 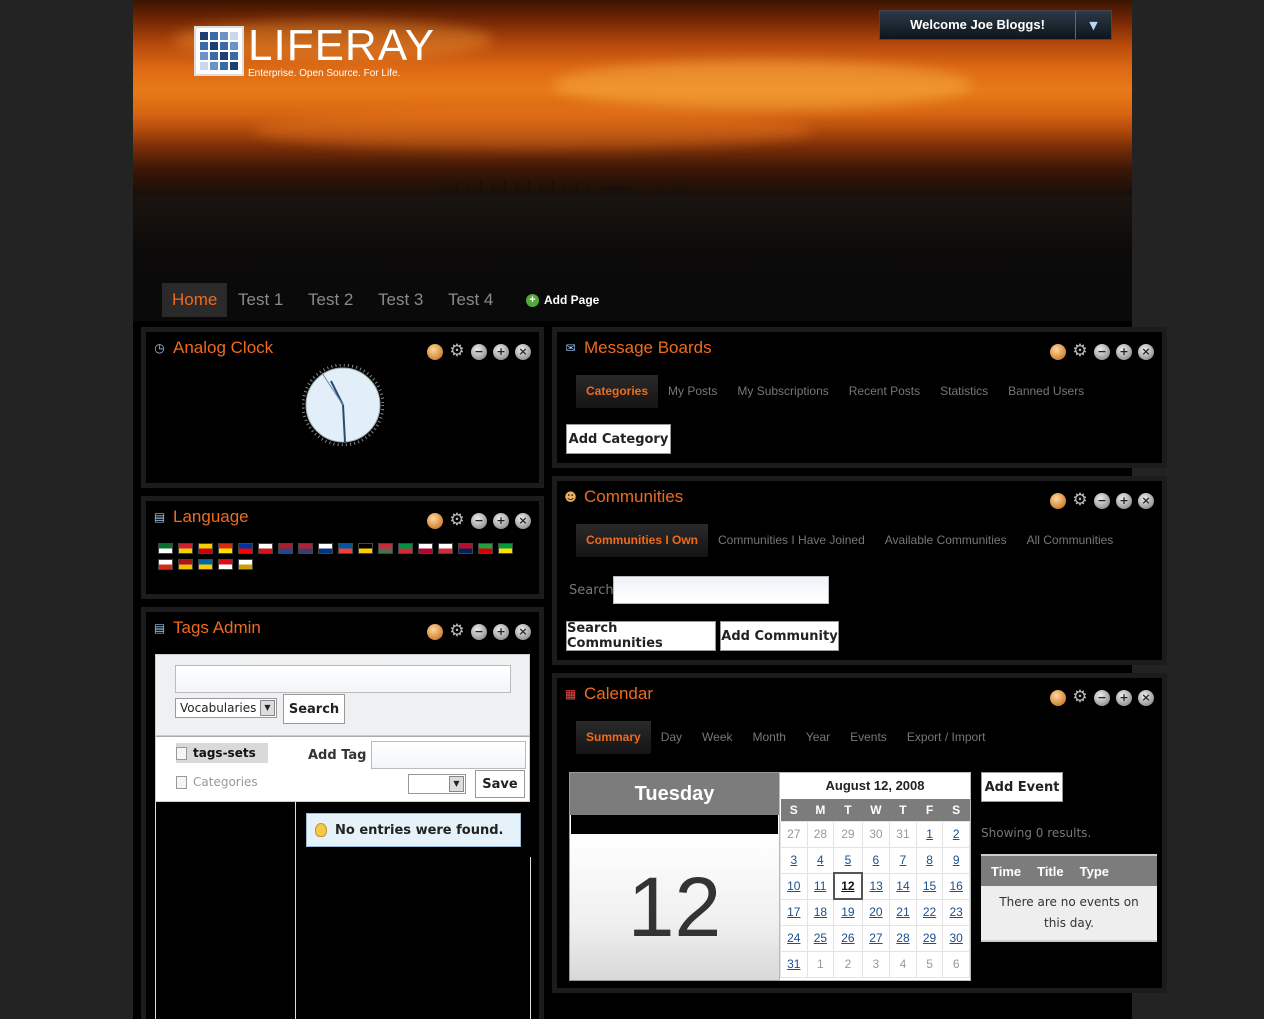 What do you see at coordinates (195, 300) in the screenshot?
I see `nav-item-home: Home` at bounding box center [195, 300].